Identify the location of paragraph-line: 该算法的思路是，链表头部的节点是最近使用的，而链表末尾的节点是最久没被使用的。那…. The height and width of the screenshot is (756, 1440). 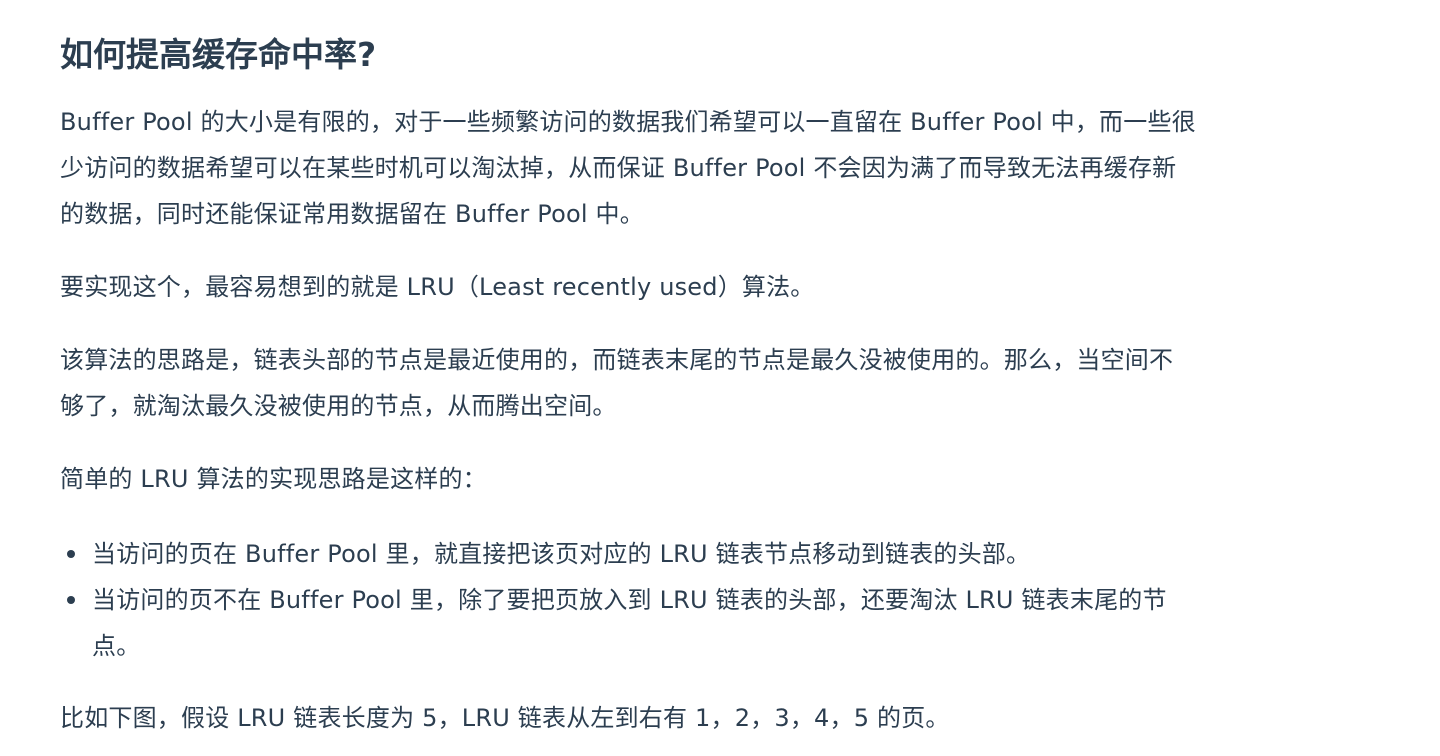
(617, 360).